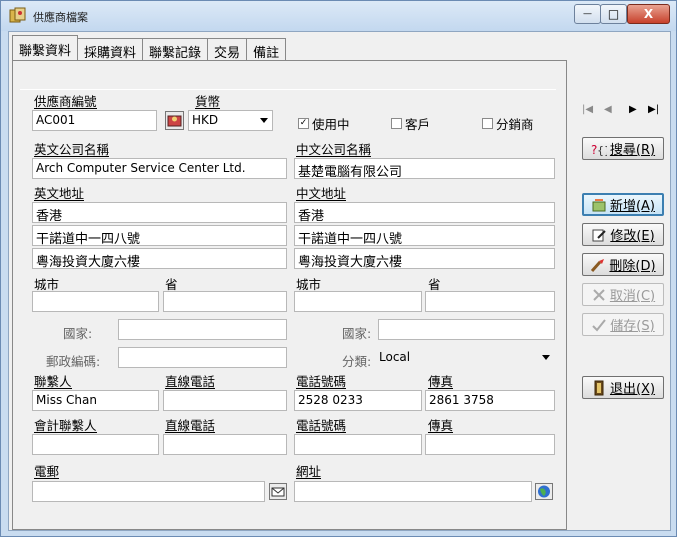 Image resolution: width=677 pixels, height=537 pixels. Describe the element at coordinates (202, 329) in the screenshot. I see `country-en-input` at that location.